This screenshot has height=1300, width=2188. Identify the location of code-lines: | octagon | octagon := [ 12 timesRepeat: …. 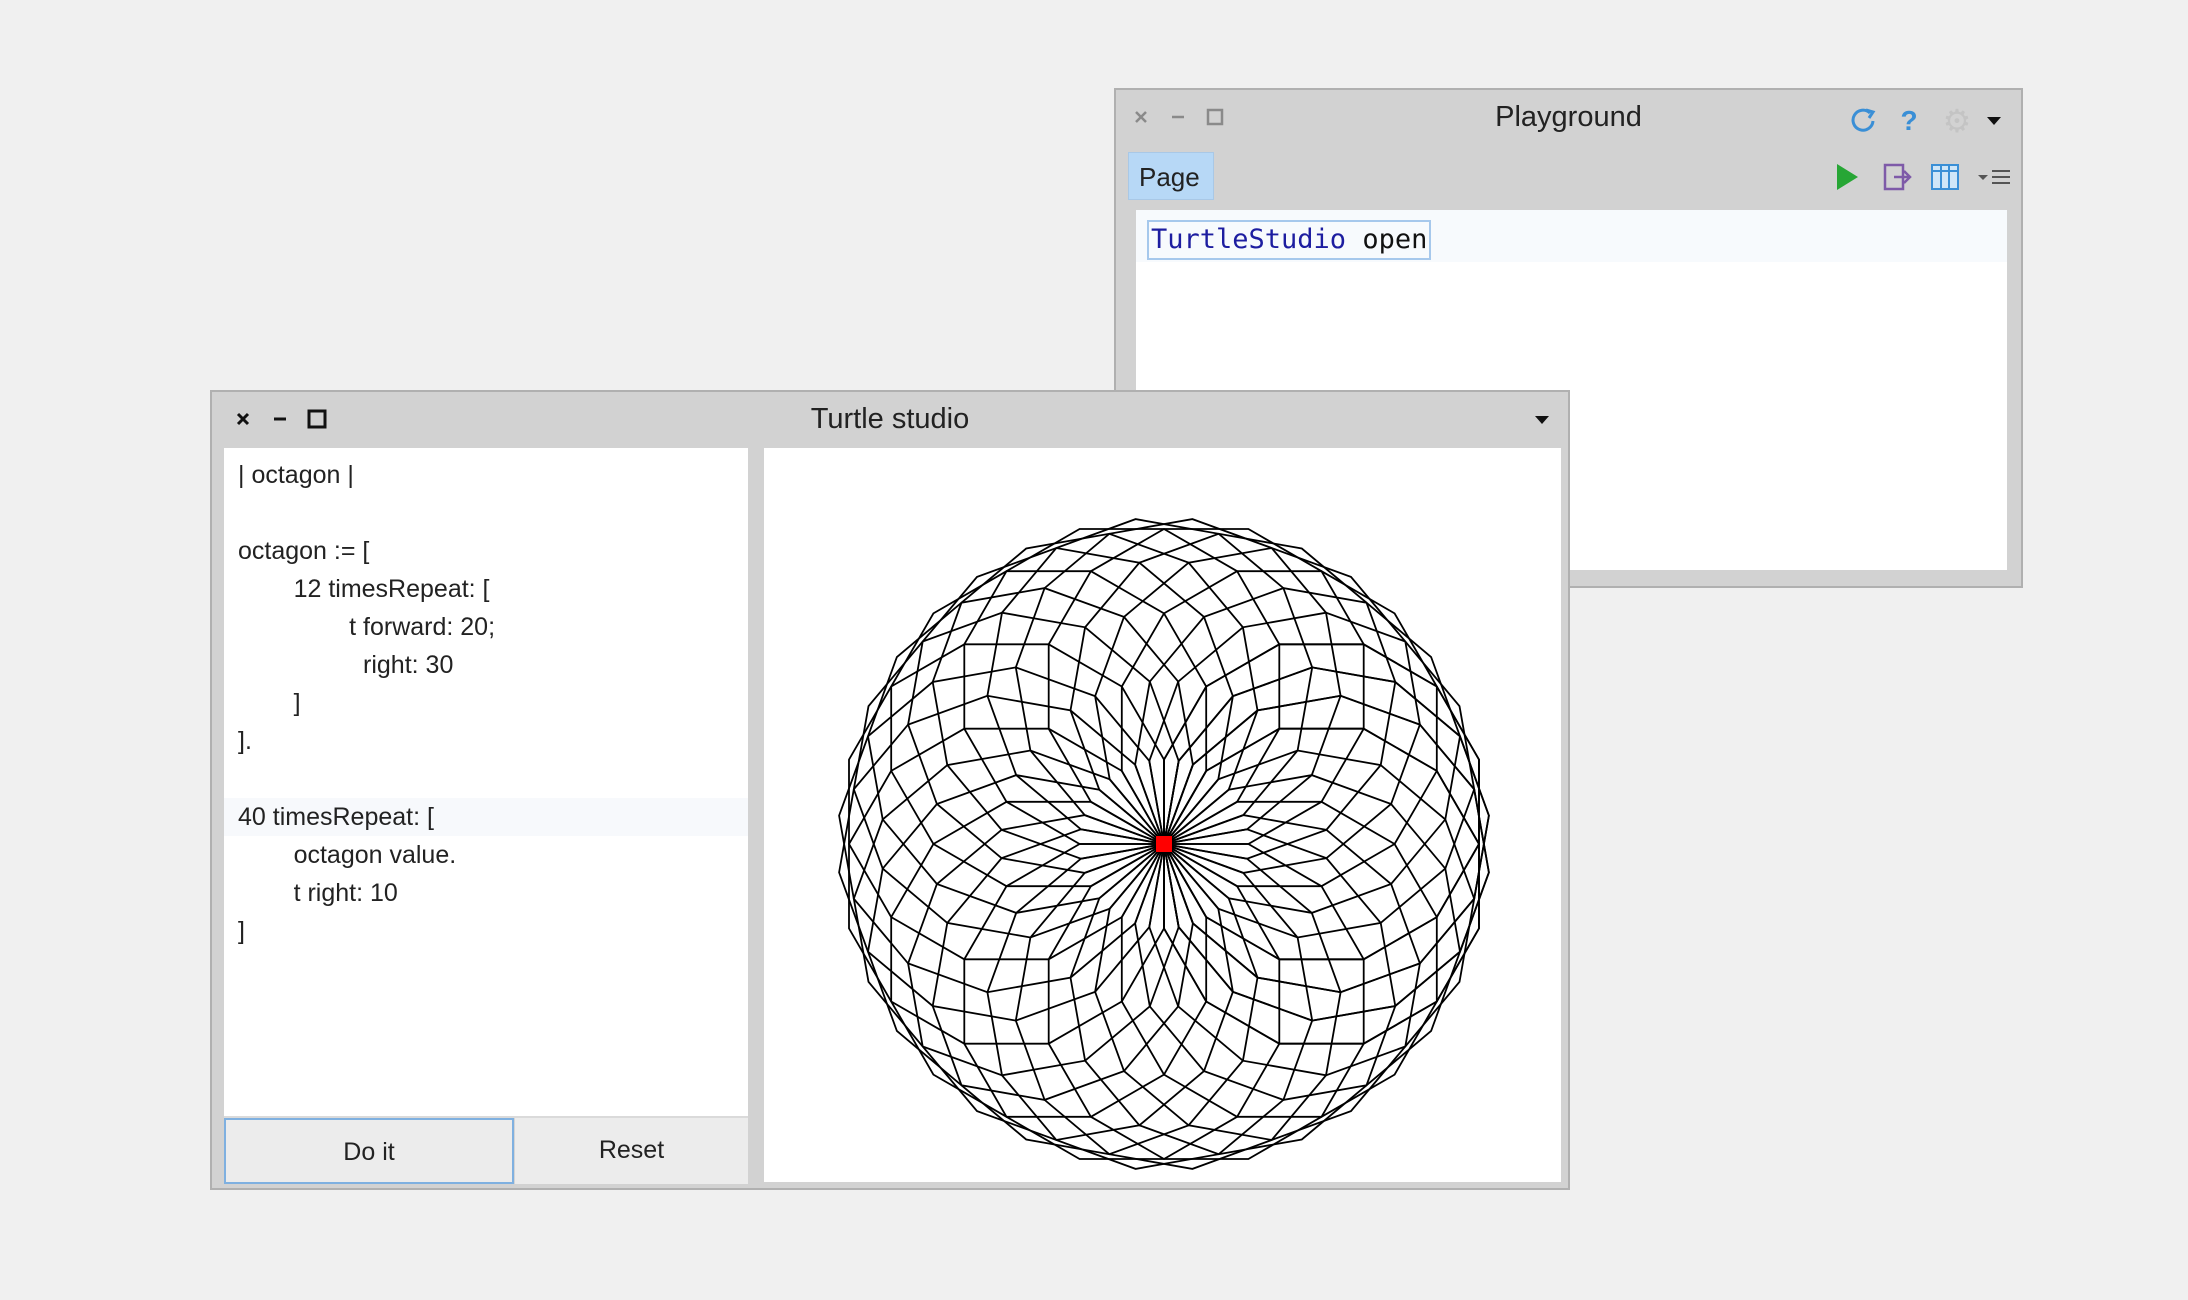
(486, 703).